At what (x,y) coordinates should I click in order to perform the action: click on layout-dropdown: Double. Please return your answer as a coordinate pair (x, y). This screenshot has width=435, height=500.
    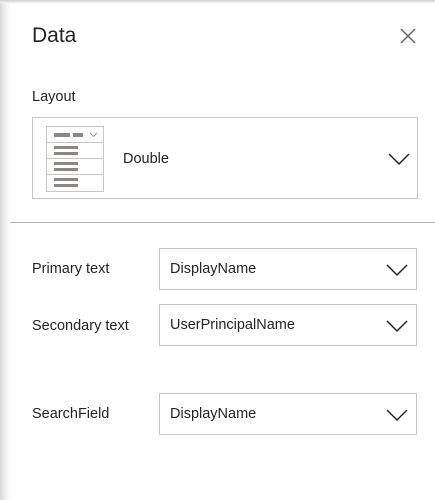
    Looking at the image, I should click on (225, 158).